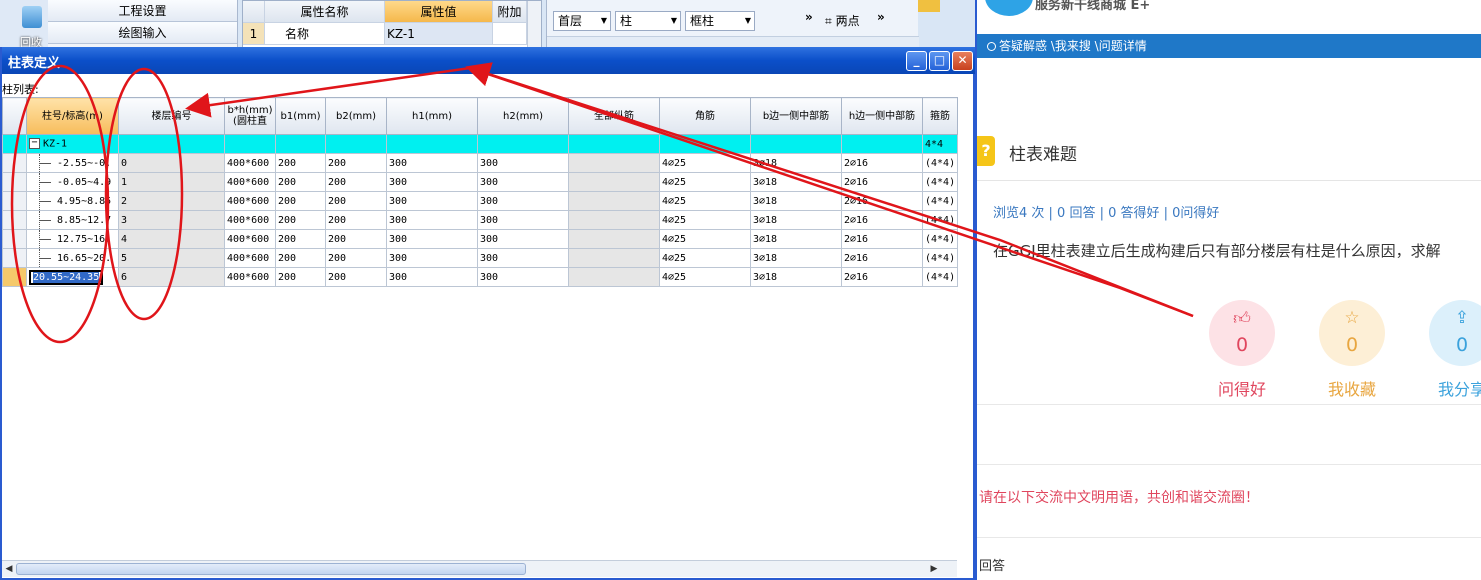 The height and width of the screenshot is (580, 1481). I want to click on favorite-button: ☆ 0 我收藏, so click(1352, 350).